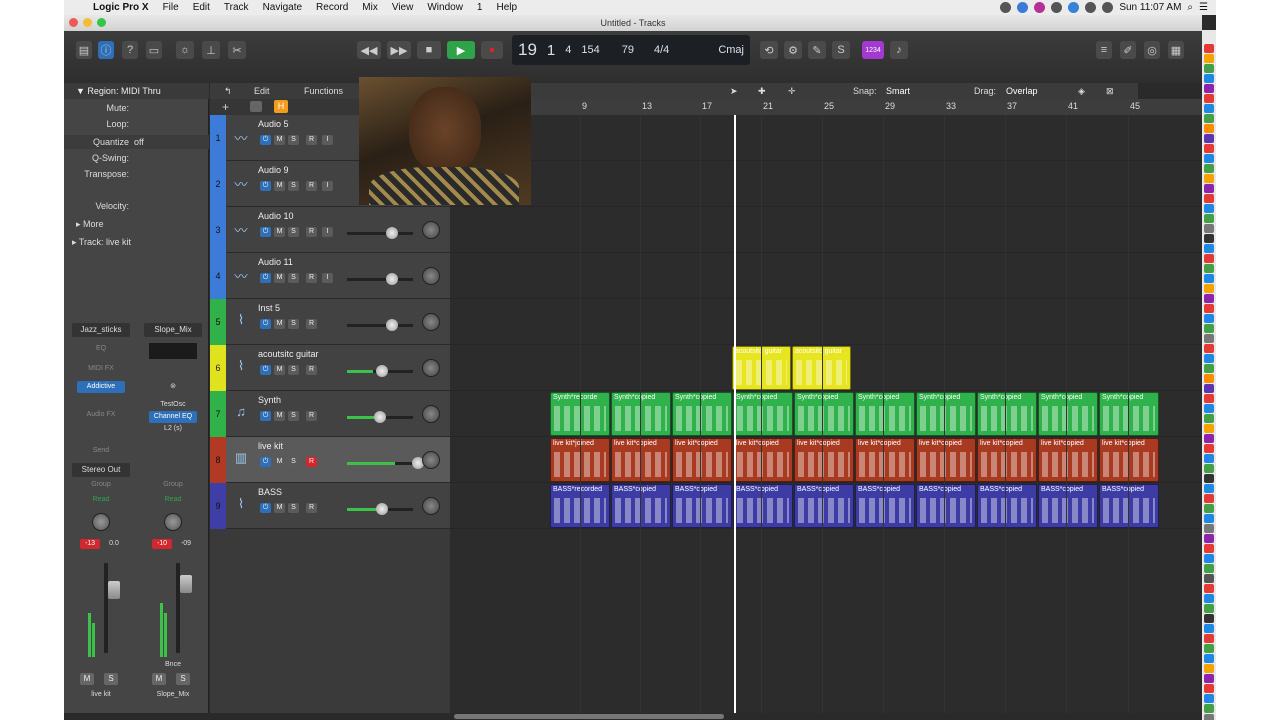 This screenshot has width=1280, height=720. I want to click on track-name: Audio 11, so click(275, 262).